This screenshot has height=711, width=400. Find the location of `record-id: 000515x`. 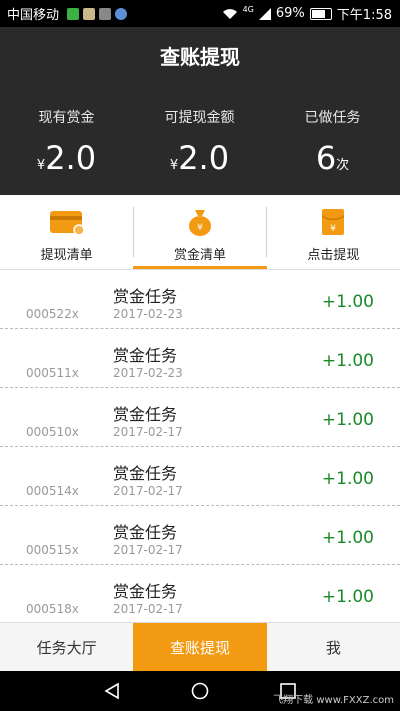

record-id: 000515x is located at coordinates (52, 550).